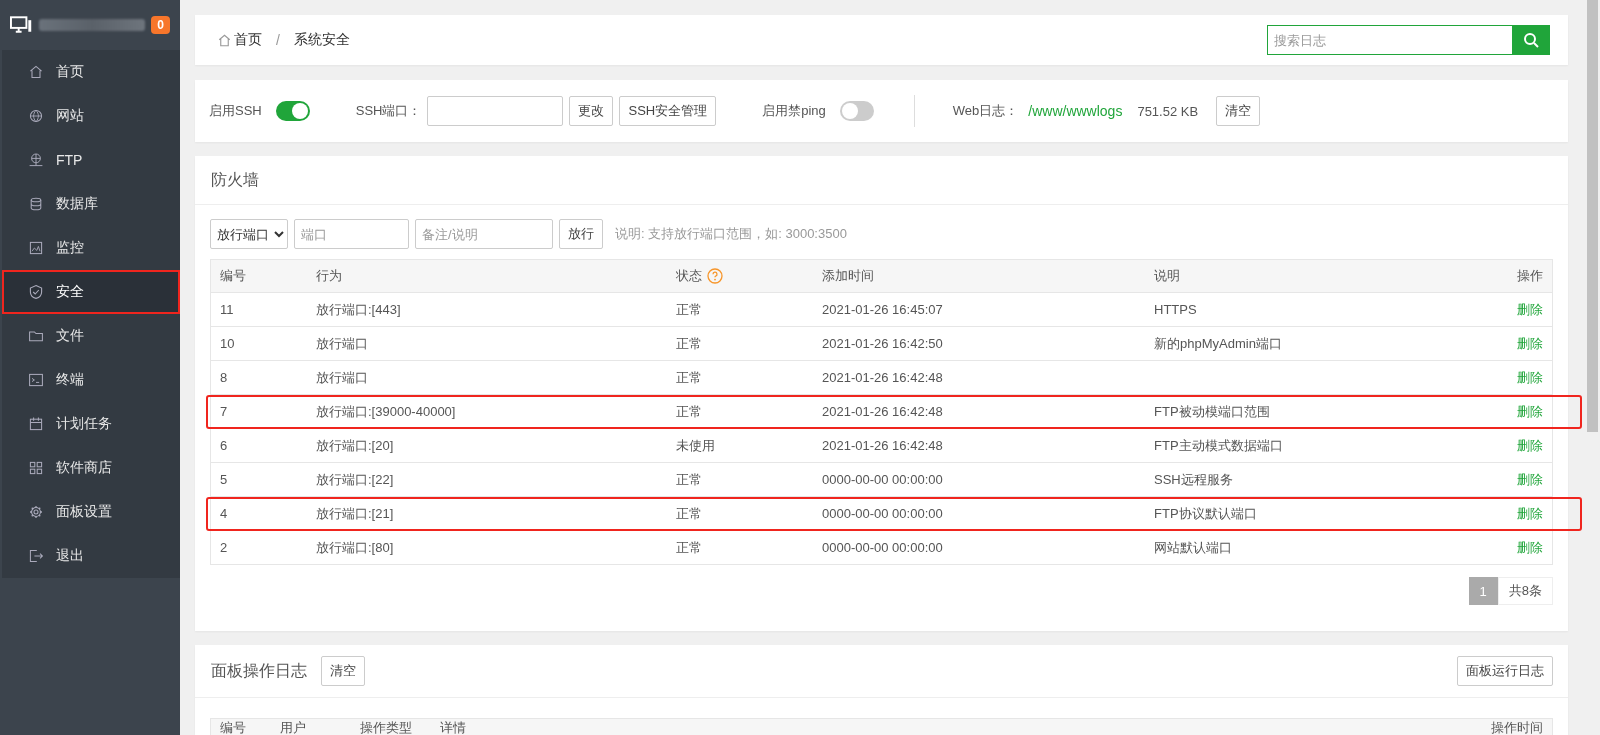 The image size is (1600, 735). What do you see at coordinates (36, 556) in the screenshot?
I see `exit-icon` at bounding box center [36, 556].